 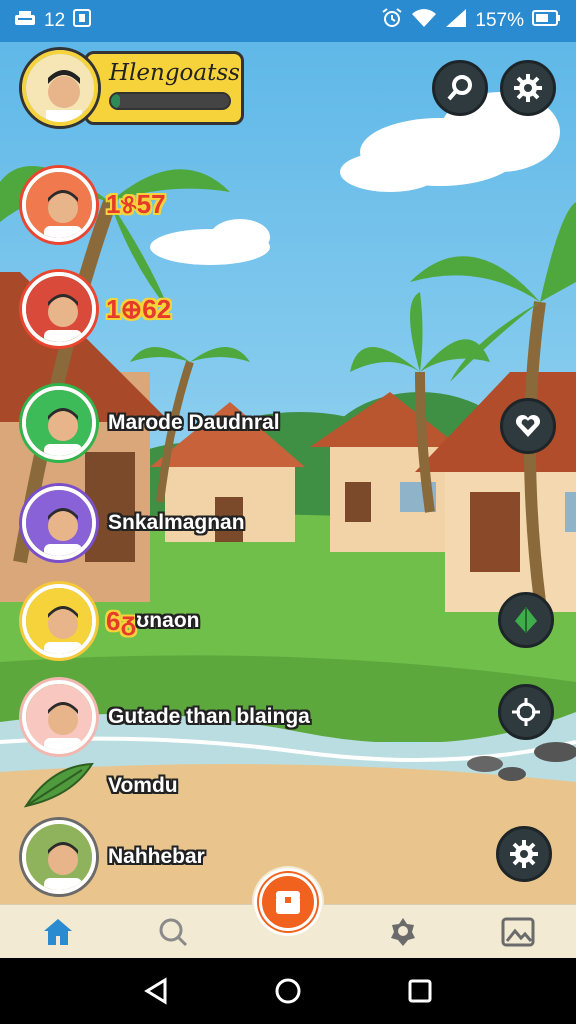 I want to click on player-row: Marode Daudnral, so click(x=151, y=423).